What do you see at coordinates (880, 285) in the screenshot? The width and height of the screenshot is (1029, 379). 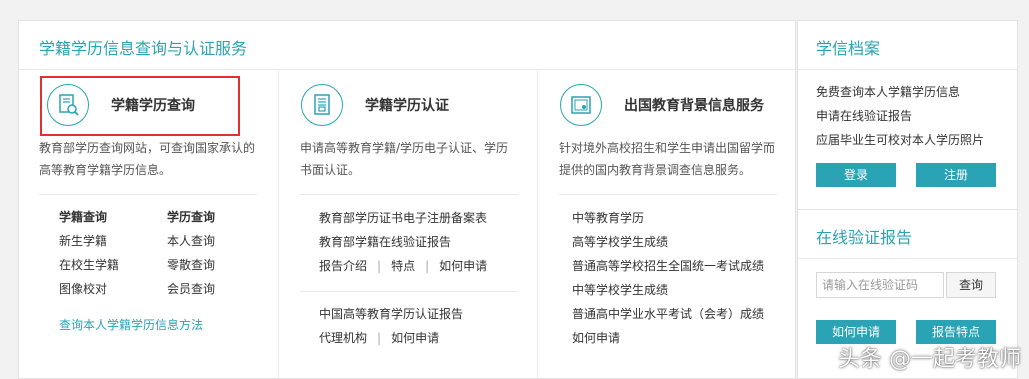 I see `verify-code-input: 请输入在线验证码` at bounding box center [880, 285].